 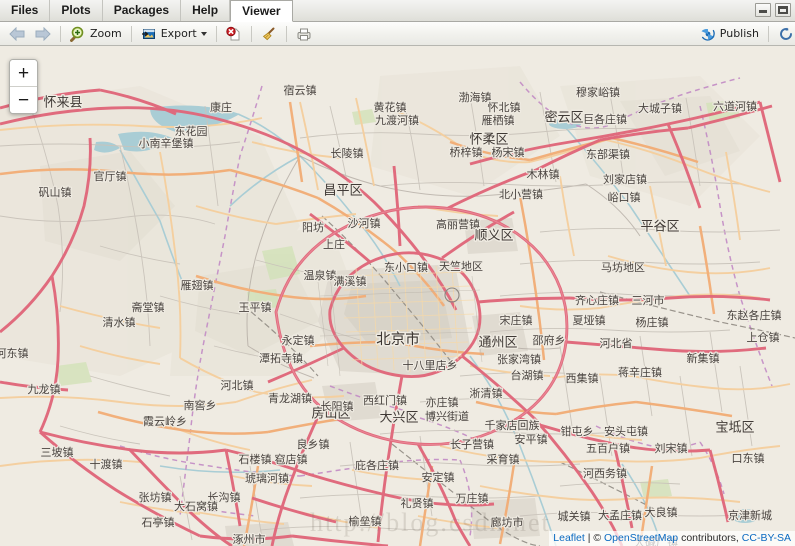 I want to click on map-label: 西红门镇, so click(x=385, y=400).